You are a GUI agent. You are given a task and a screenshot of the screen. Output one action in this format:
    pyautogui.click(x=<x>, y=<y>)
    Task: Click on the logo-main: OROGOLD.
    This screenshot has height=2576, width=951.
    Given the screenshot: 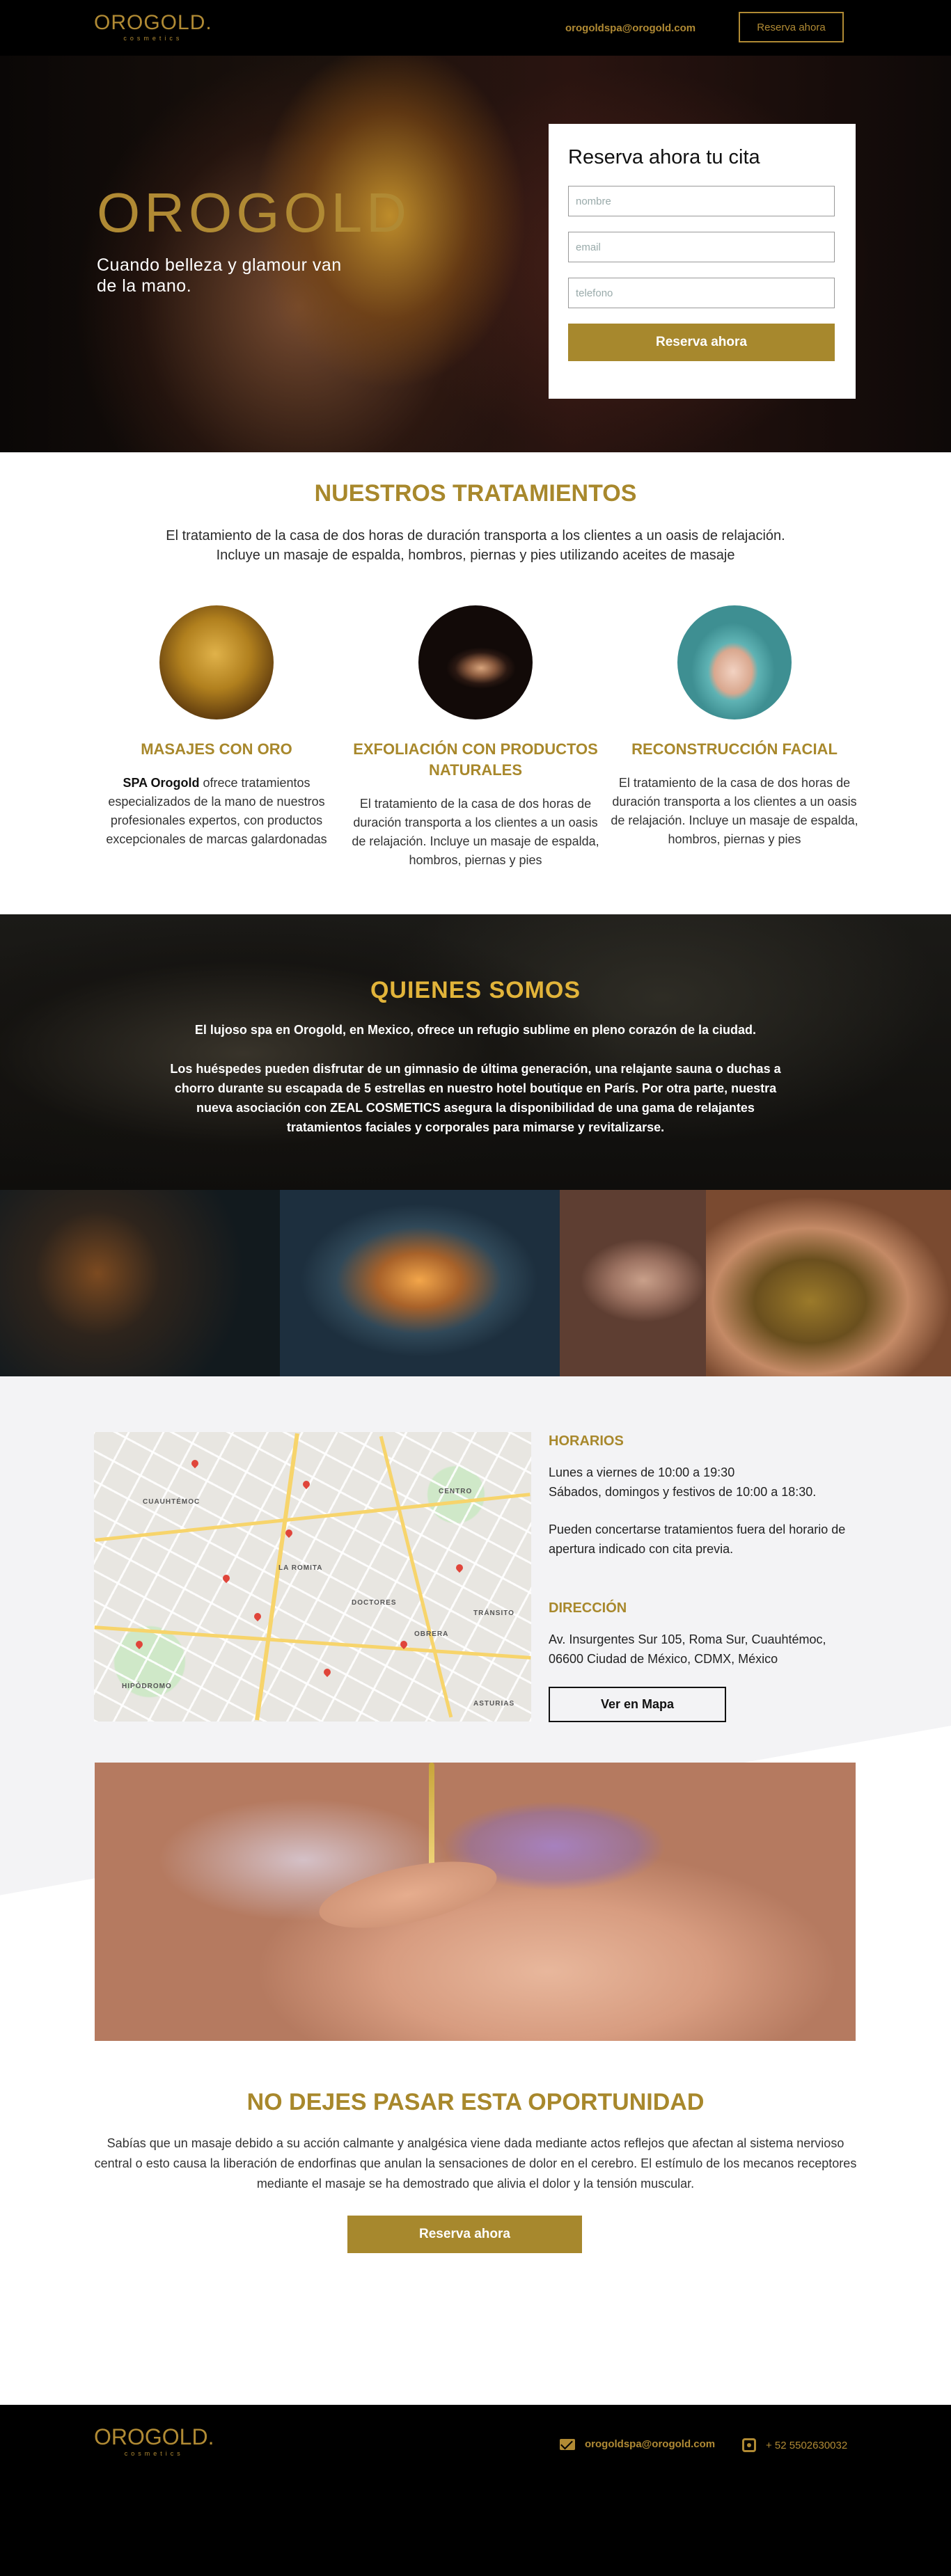 What is the action you would take?
    pyautogui.click(x=153, y=22)
    